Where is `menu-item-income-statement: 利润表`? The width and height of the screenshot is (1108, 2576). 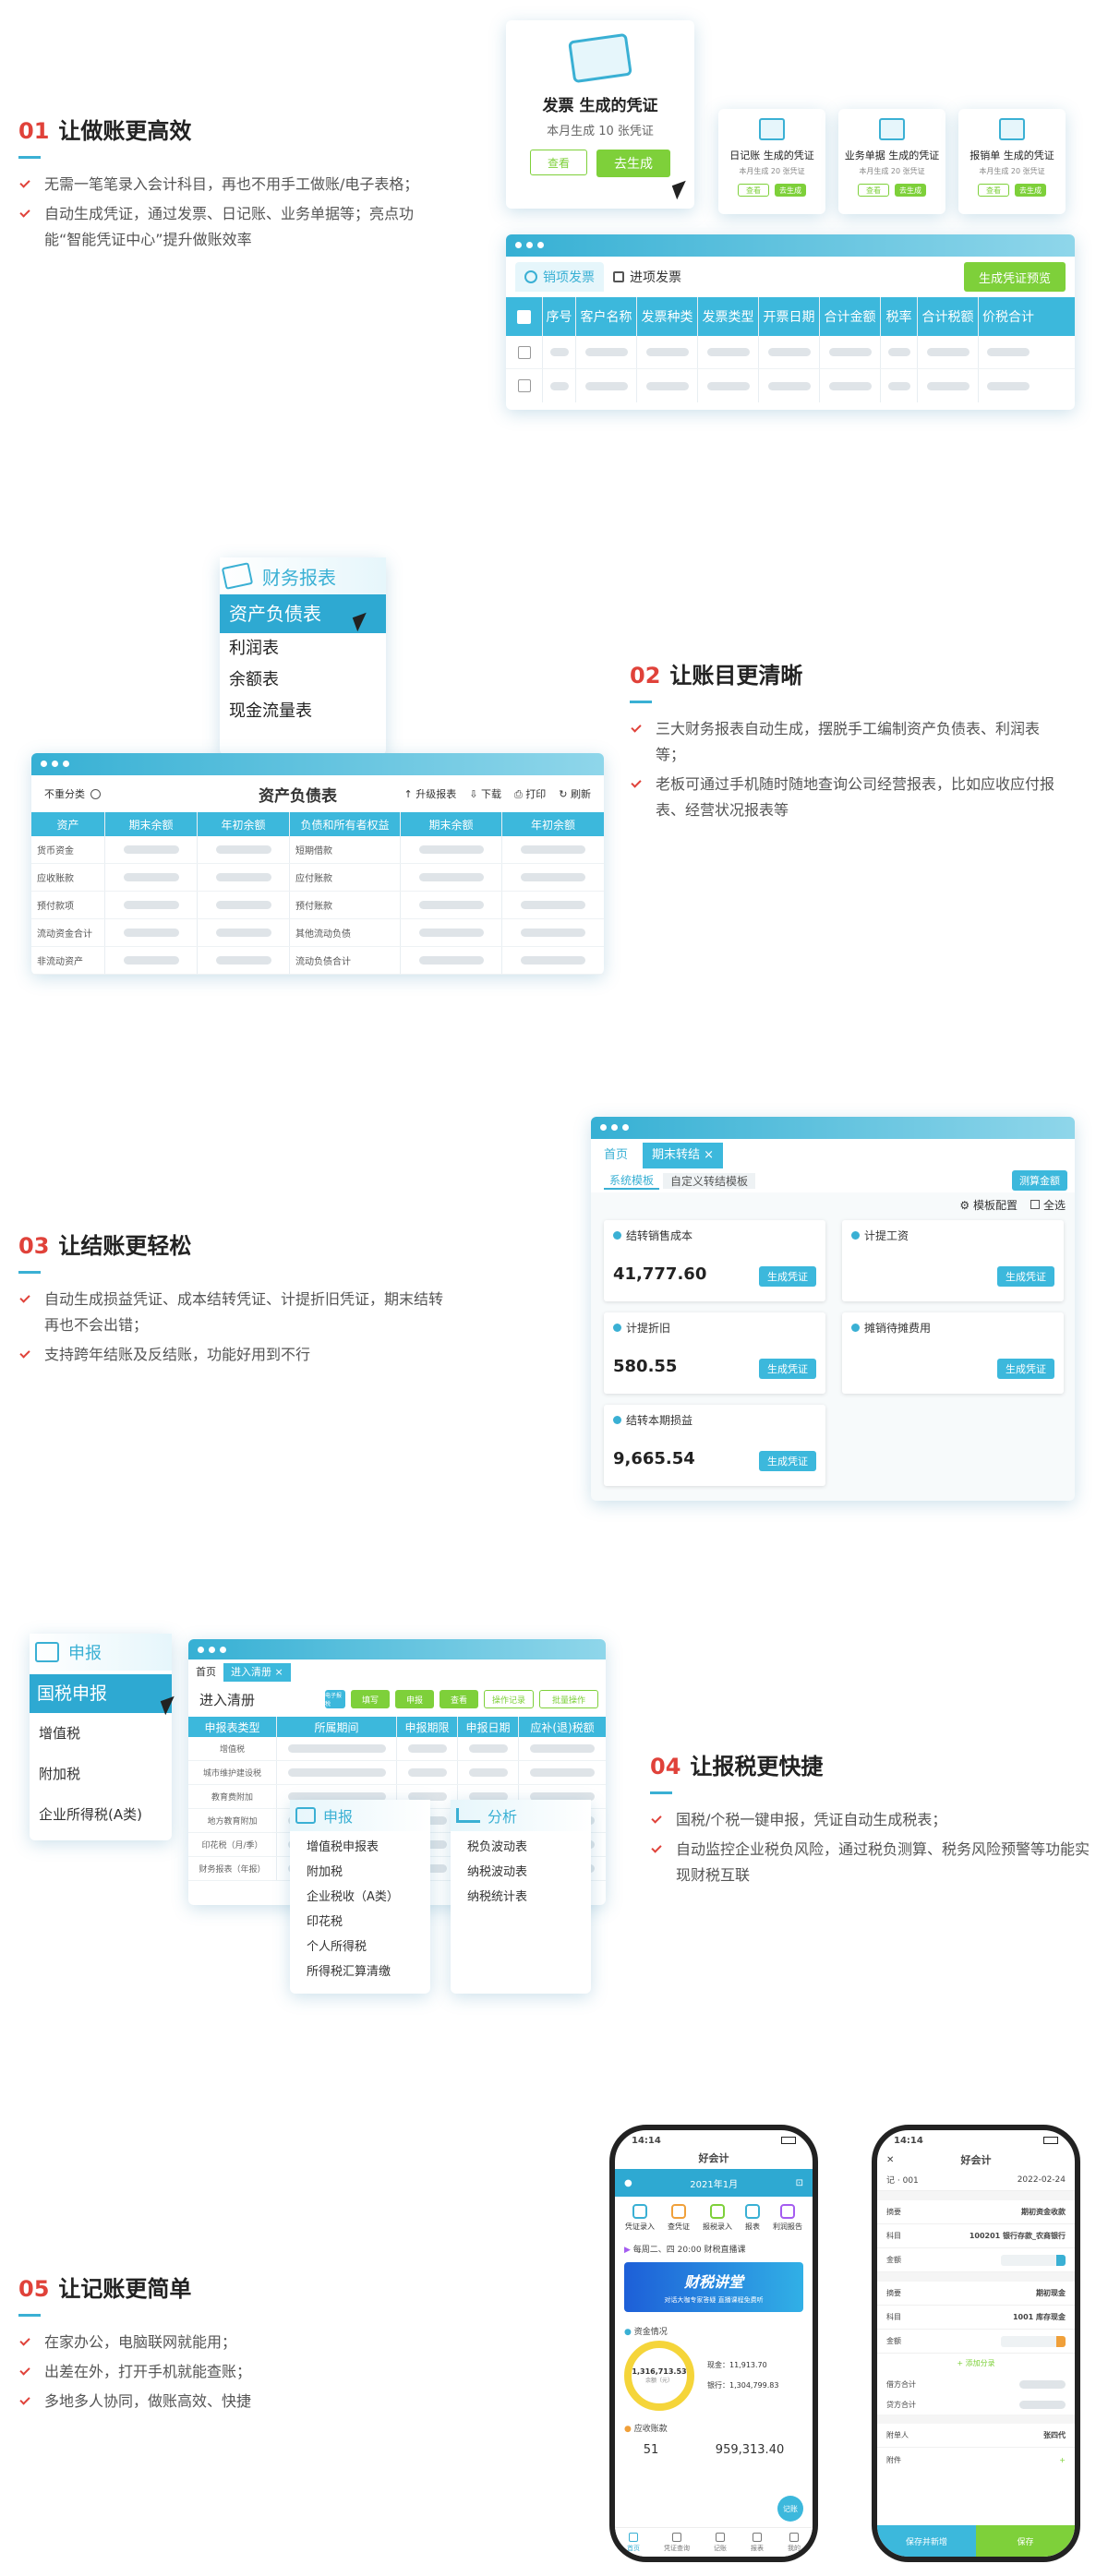
menu-item-income-statement: 利润表 is located at coordinates (303, 649).